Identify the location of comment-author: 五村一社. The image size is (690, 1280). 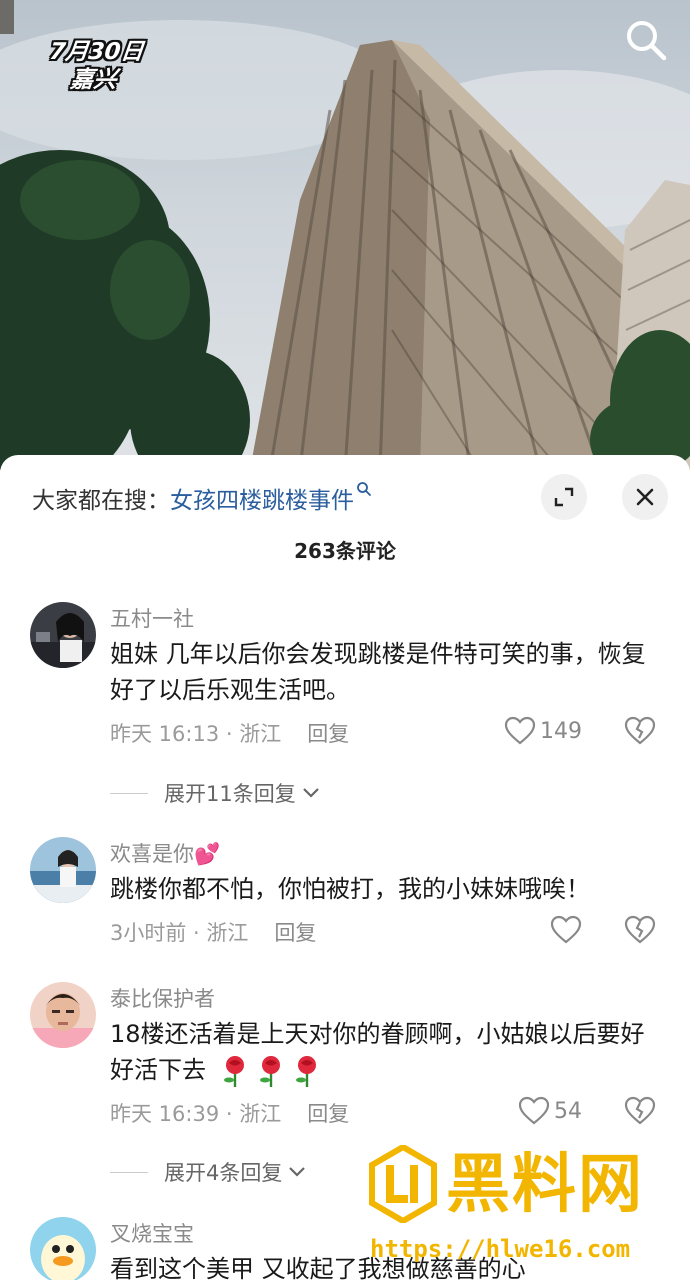
(152, 618).